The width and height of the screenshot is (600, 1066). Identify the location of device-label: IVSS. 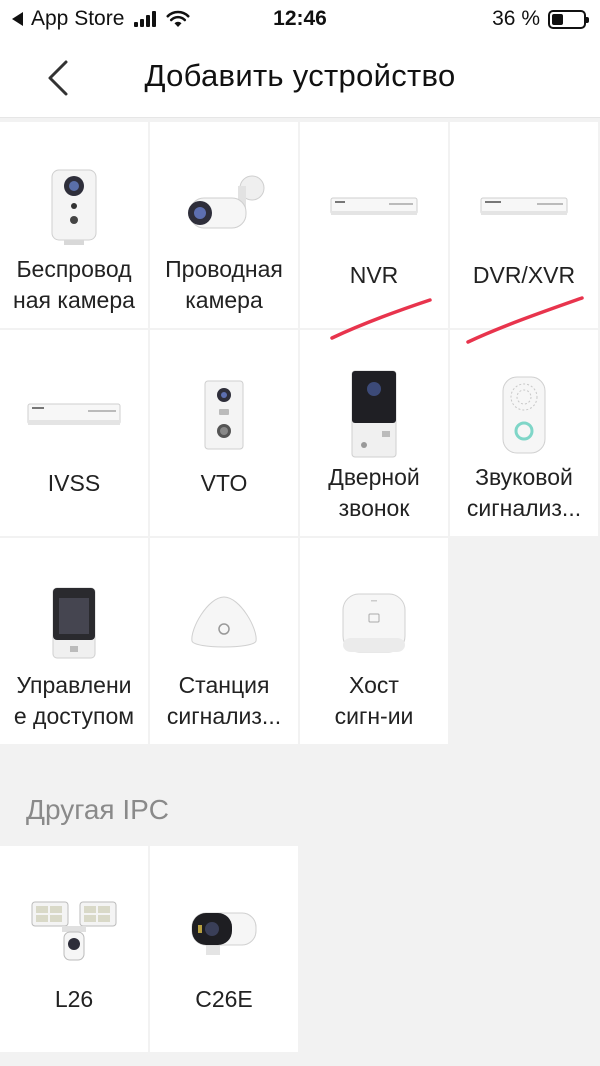
(74, 483).